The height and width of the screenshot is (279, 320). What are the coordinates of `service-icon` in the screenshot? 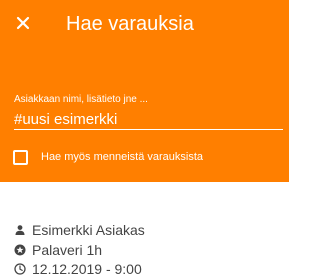 It's located at (20, 250).